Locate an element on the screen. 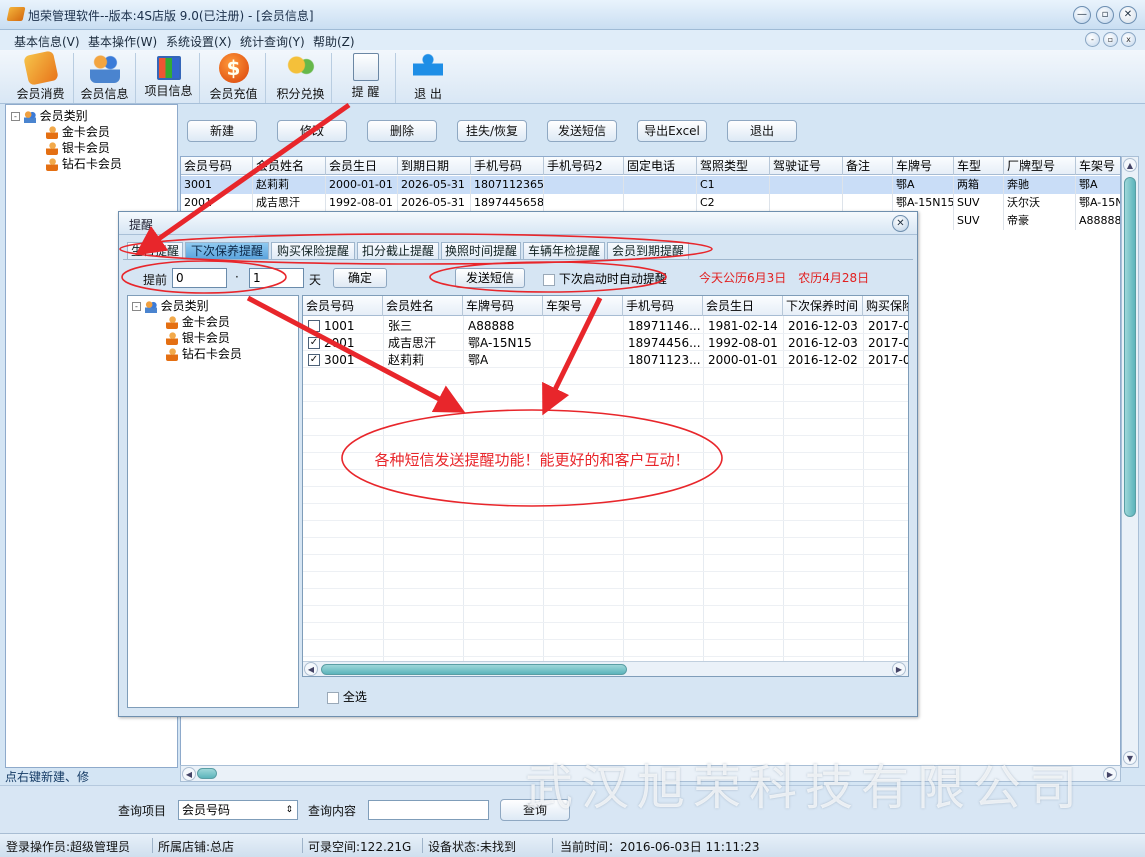  column-header: 驾驶证号 is located at coordinates (806, 166).